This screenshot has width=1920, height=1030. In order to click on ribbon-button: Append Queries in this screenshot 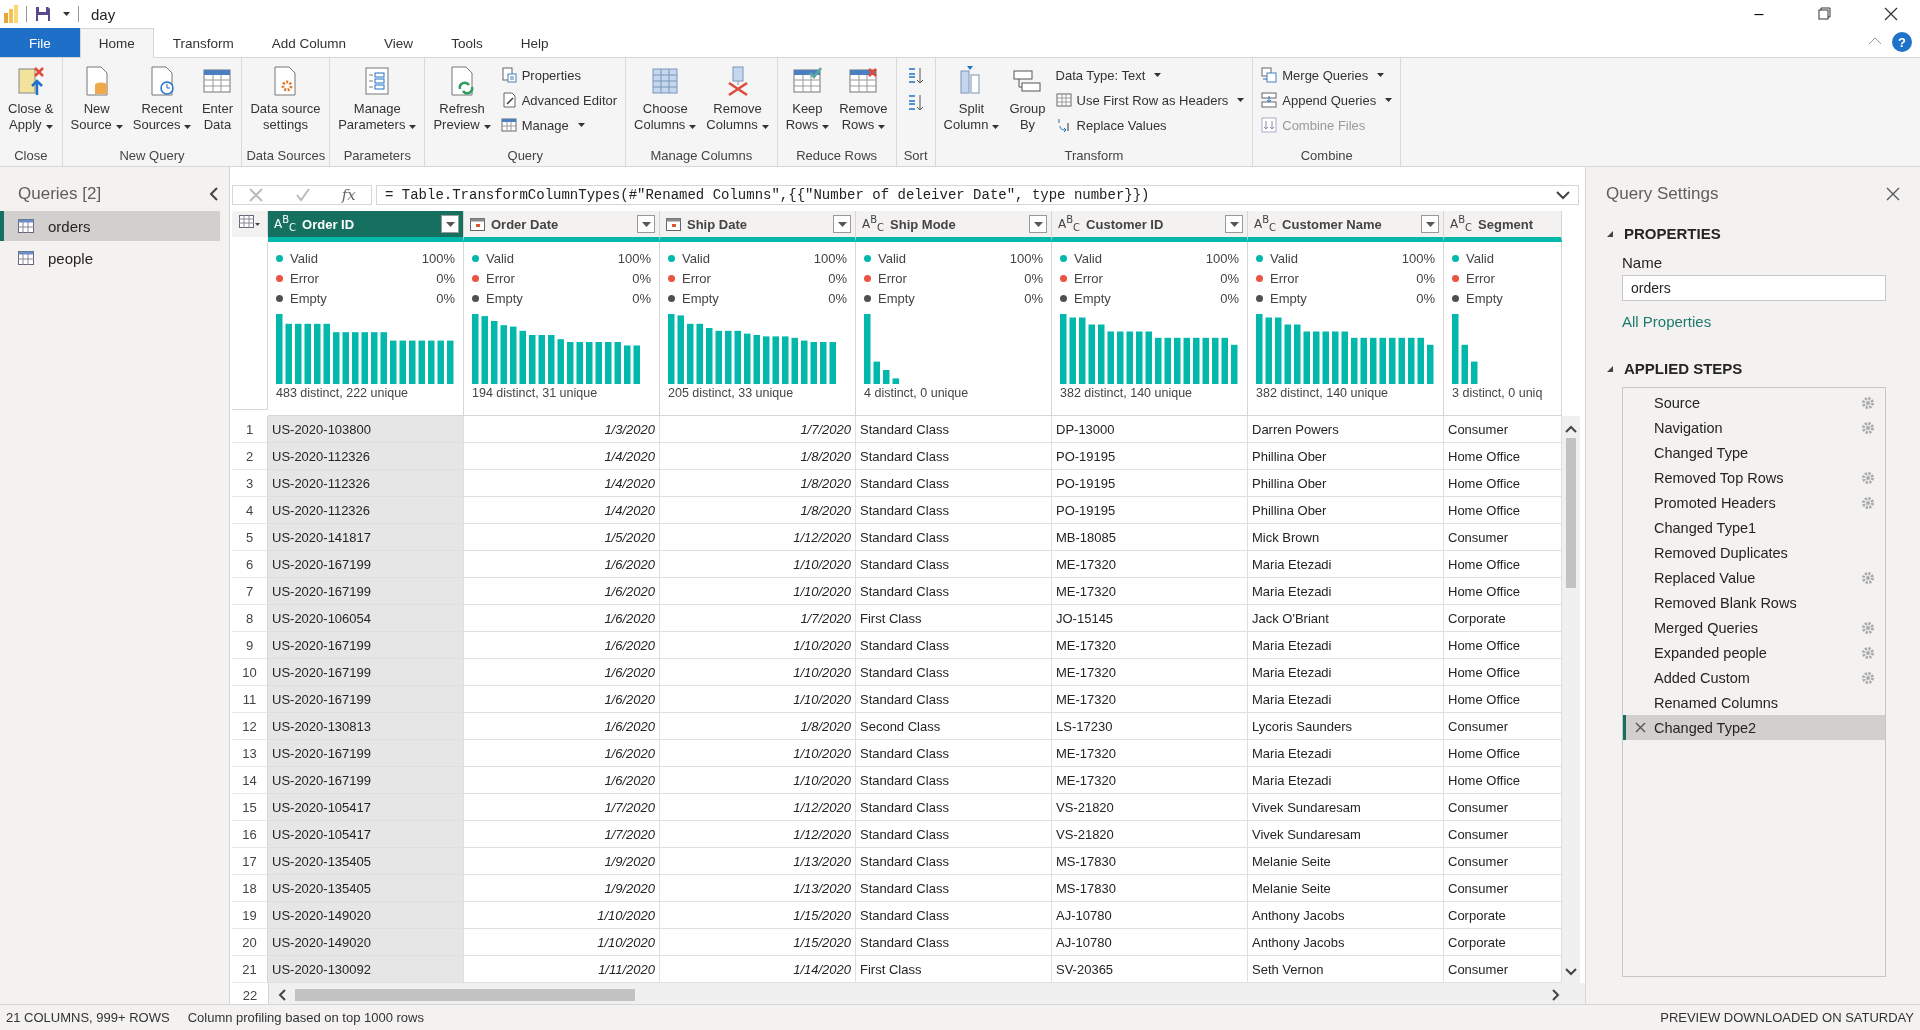, I will do `click(1327, 100)`.